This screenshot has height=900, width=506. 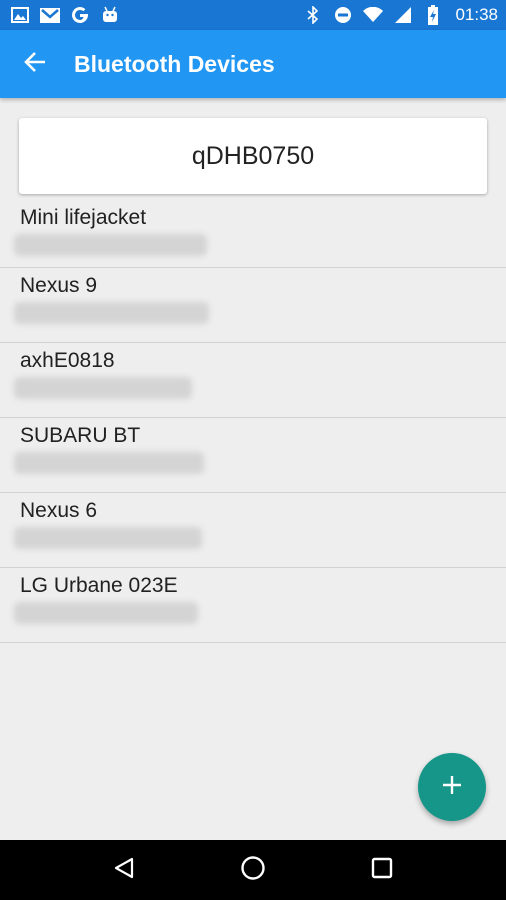 I want to click on list-item: Nexus 9, so click(x=253, y=305).